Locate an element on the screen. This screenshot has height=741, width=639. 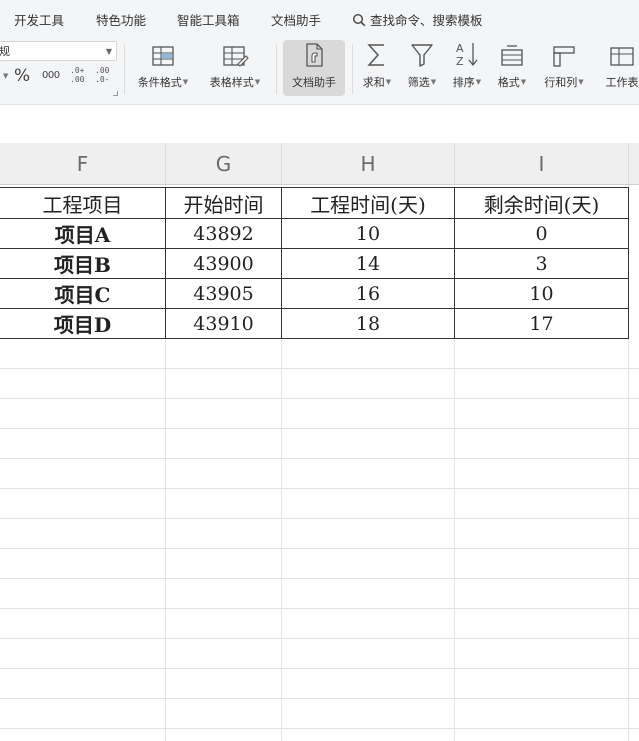
menu-document-assistant: 文档助手 is located at coordinates (296, 19).